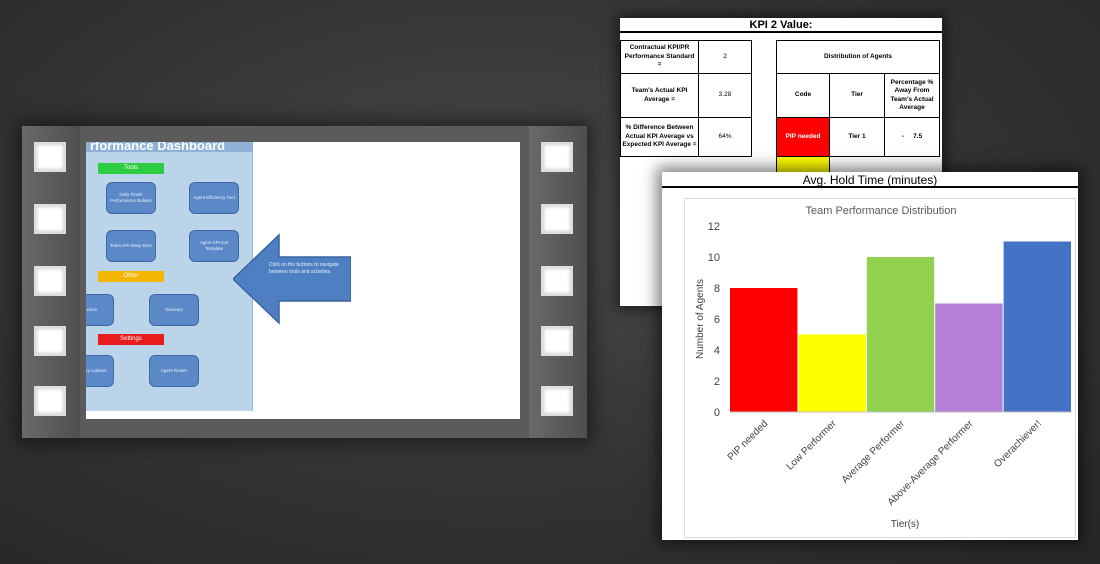 The image size is (1100, 564). I want to click on film-left-perforations, so click(51, 282).